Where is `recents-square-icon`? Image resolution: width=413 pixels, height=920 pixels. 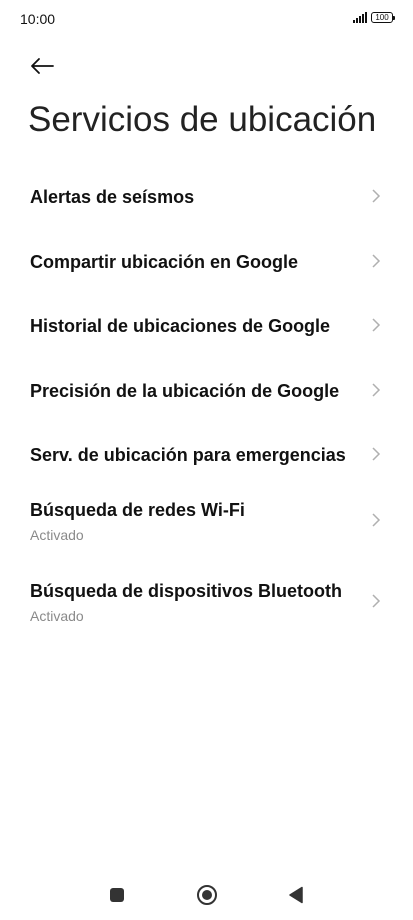
recents-square-icon is located at coordinates (117, 895).